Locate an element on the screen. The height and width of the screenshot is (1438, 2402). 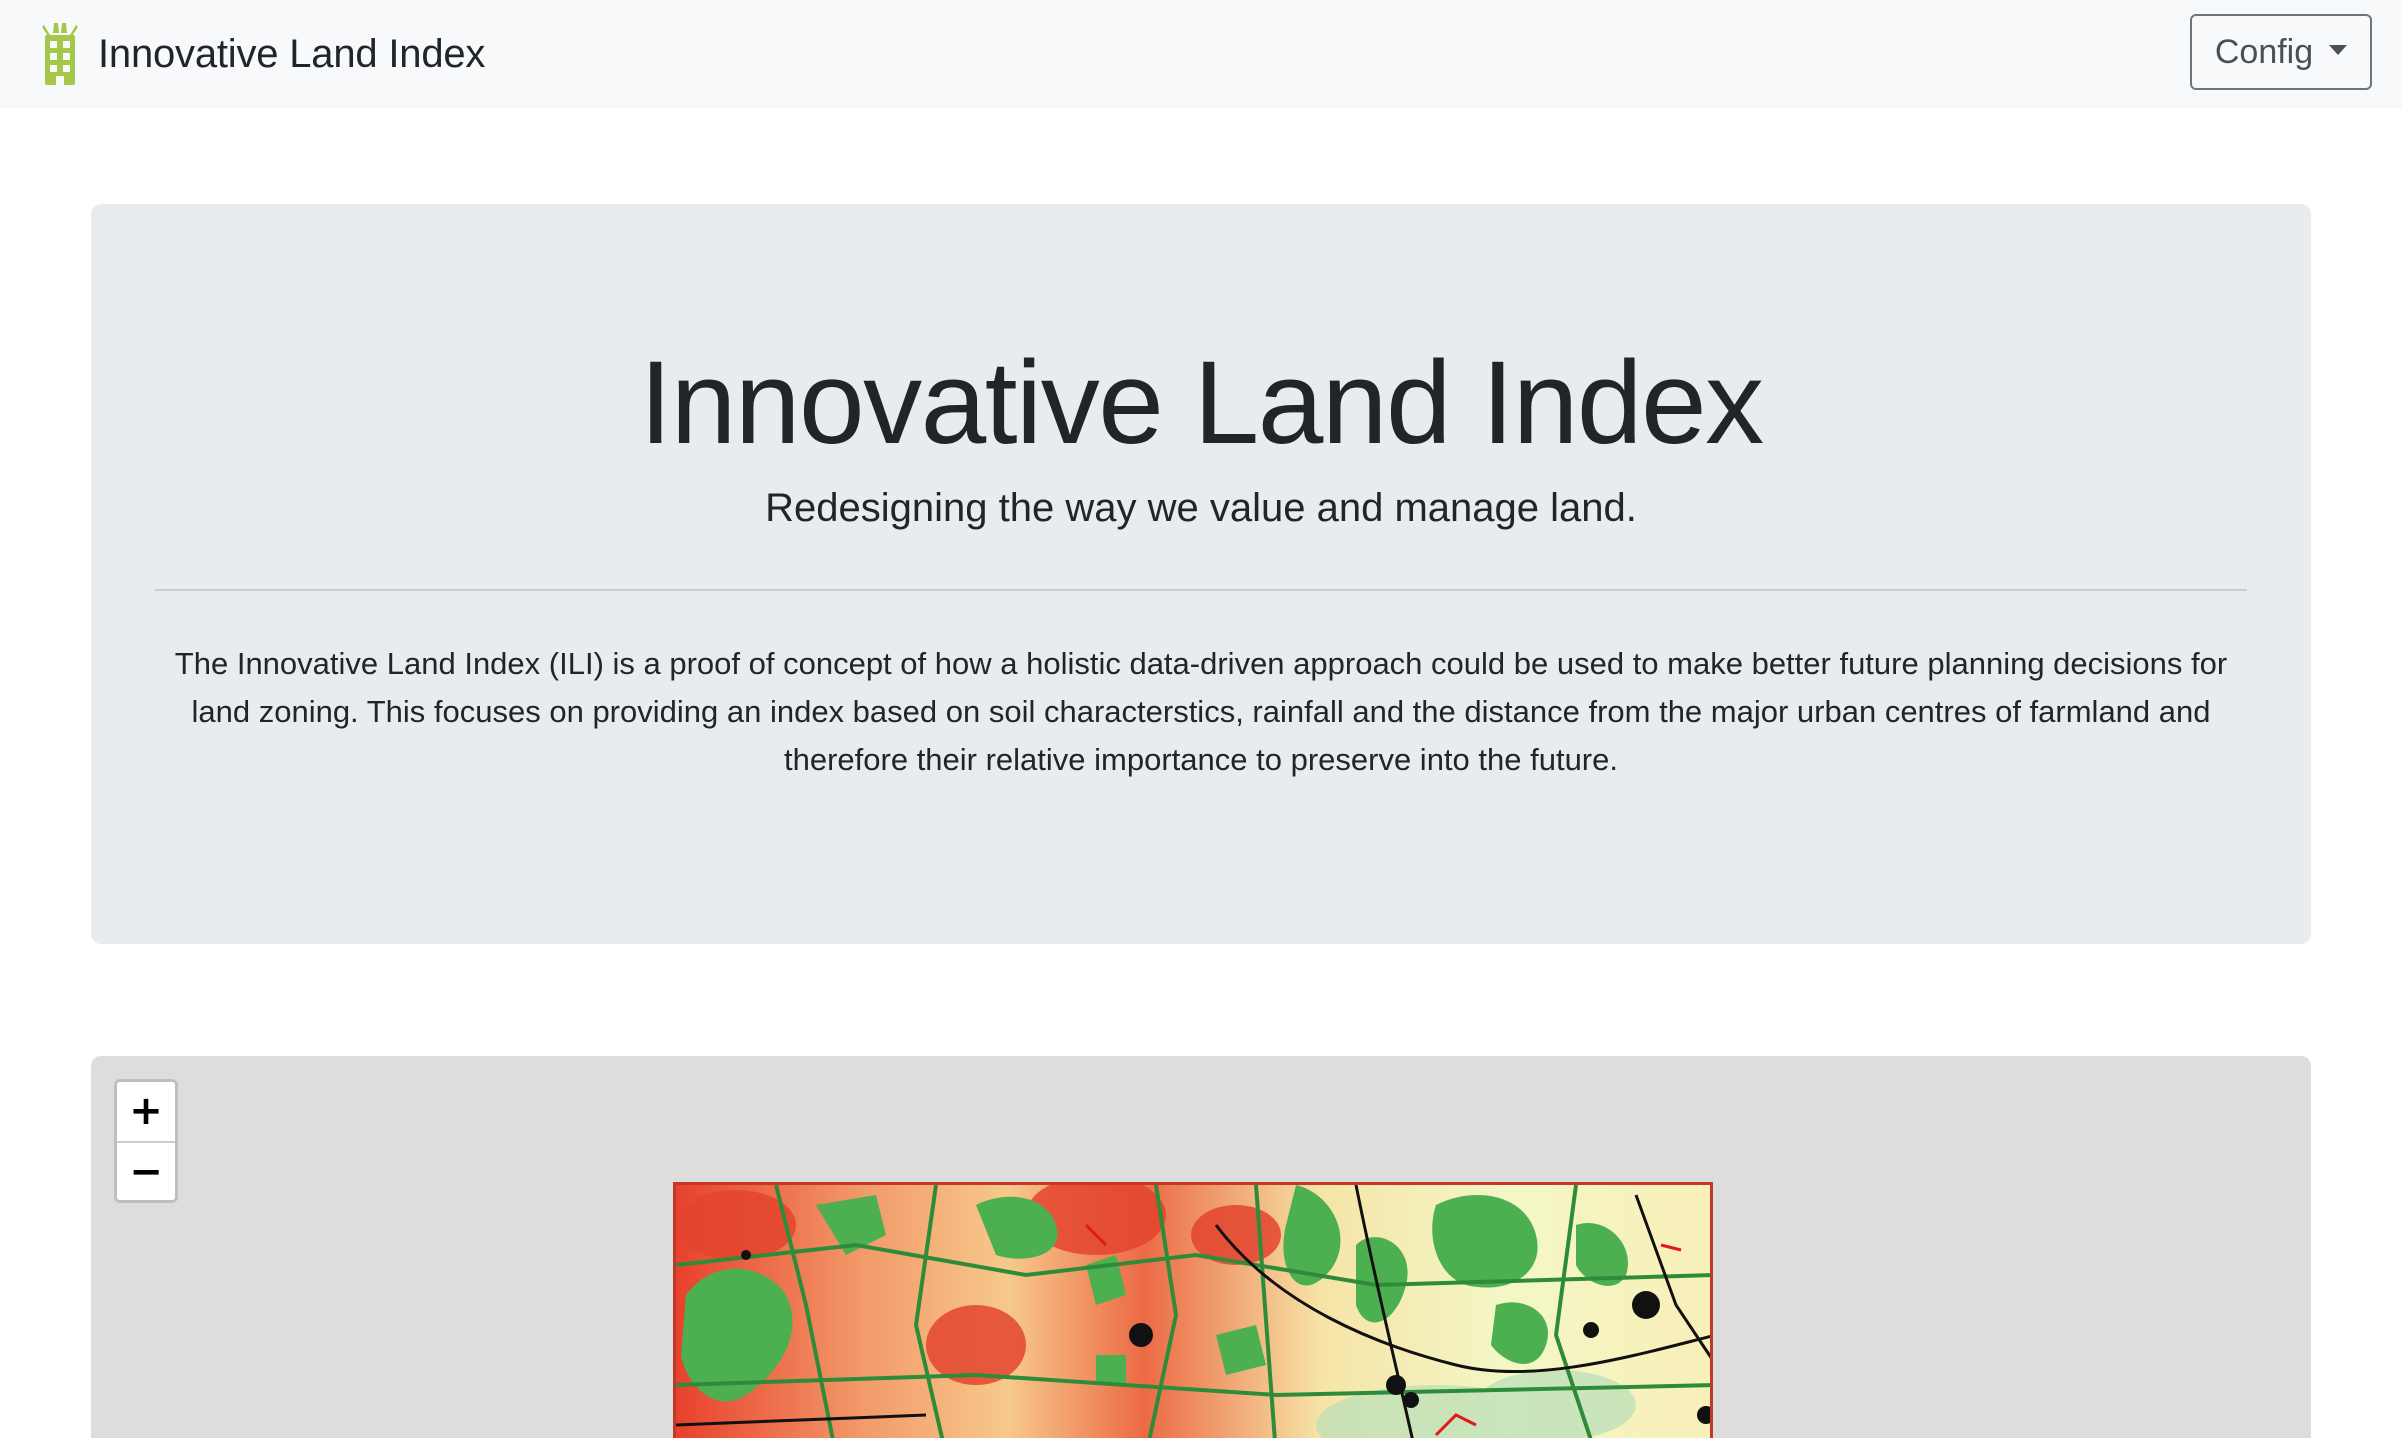
land-index-overlay is located at coordinates (1193, 1310).